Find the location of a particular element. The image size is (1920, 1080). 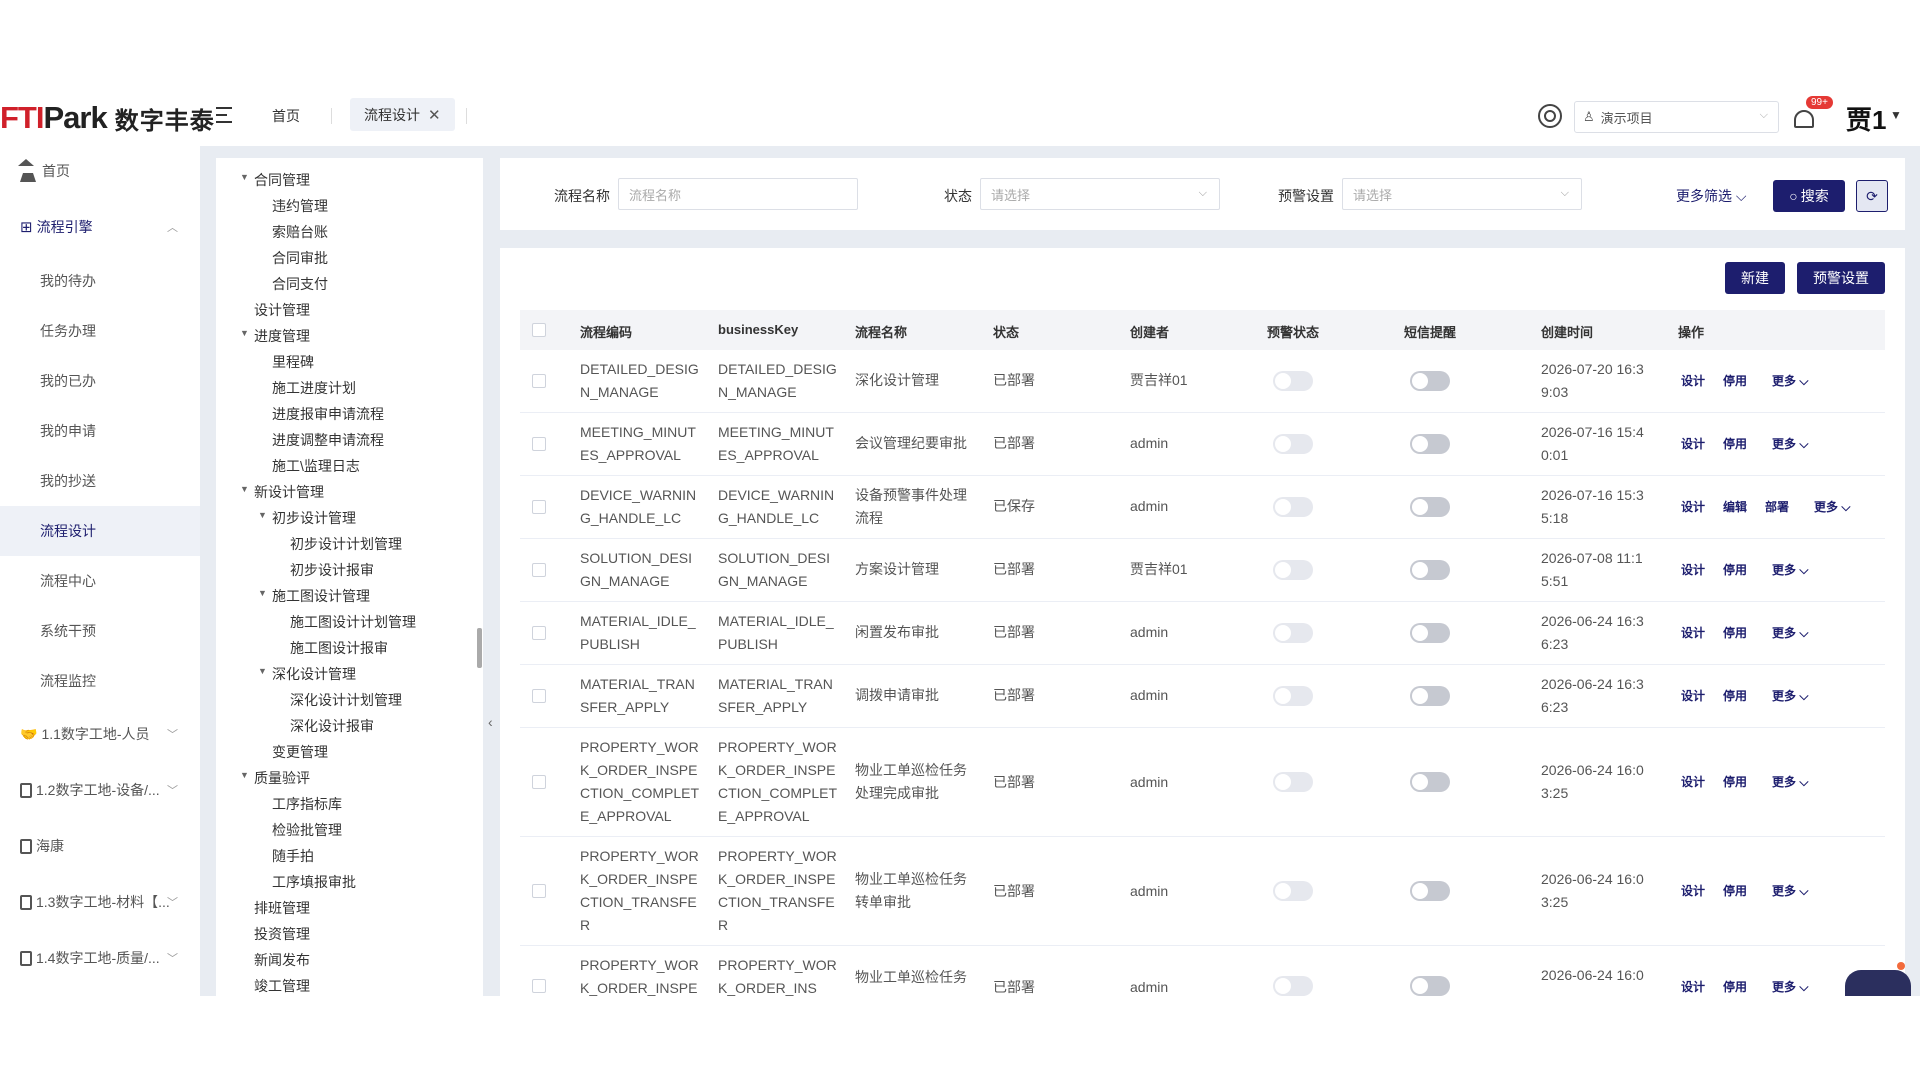

tree-scrollbar is located at coordinates (479, 648).